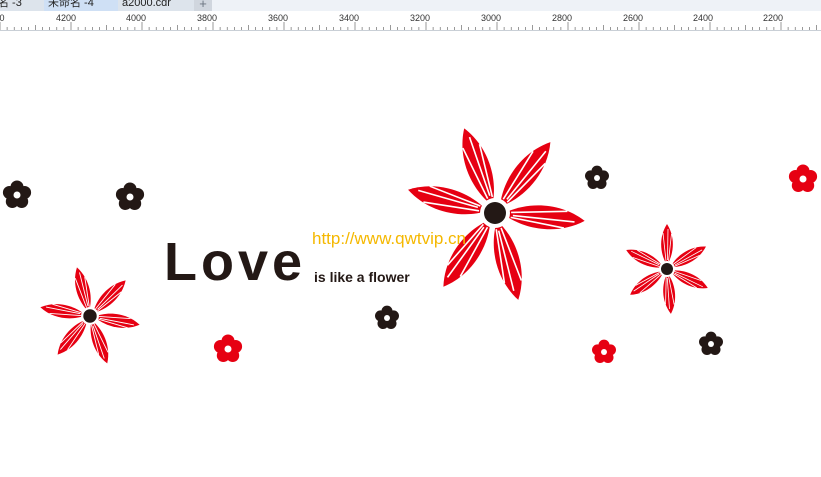 The width and height of the screenshot is (821, 477). Describe the element at coordinates (491, 18) in the screenshot. I see `ruler-label: 3000` at that location.